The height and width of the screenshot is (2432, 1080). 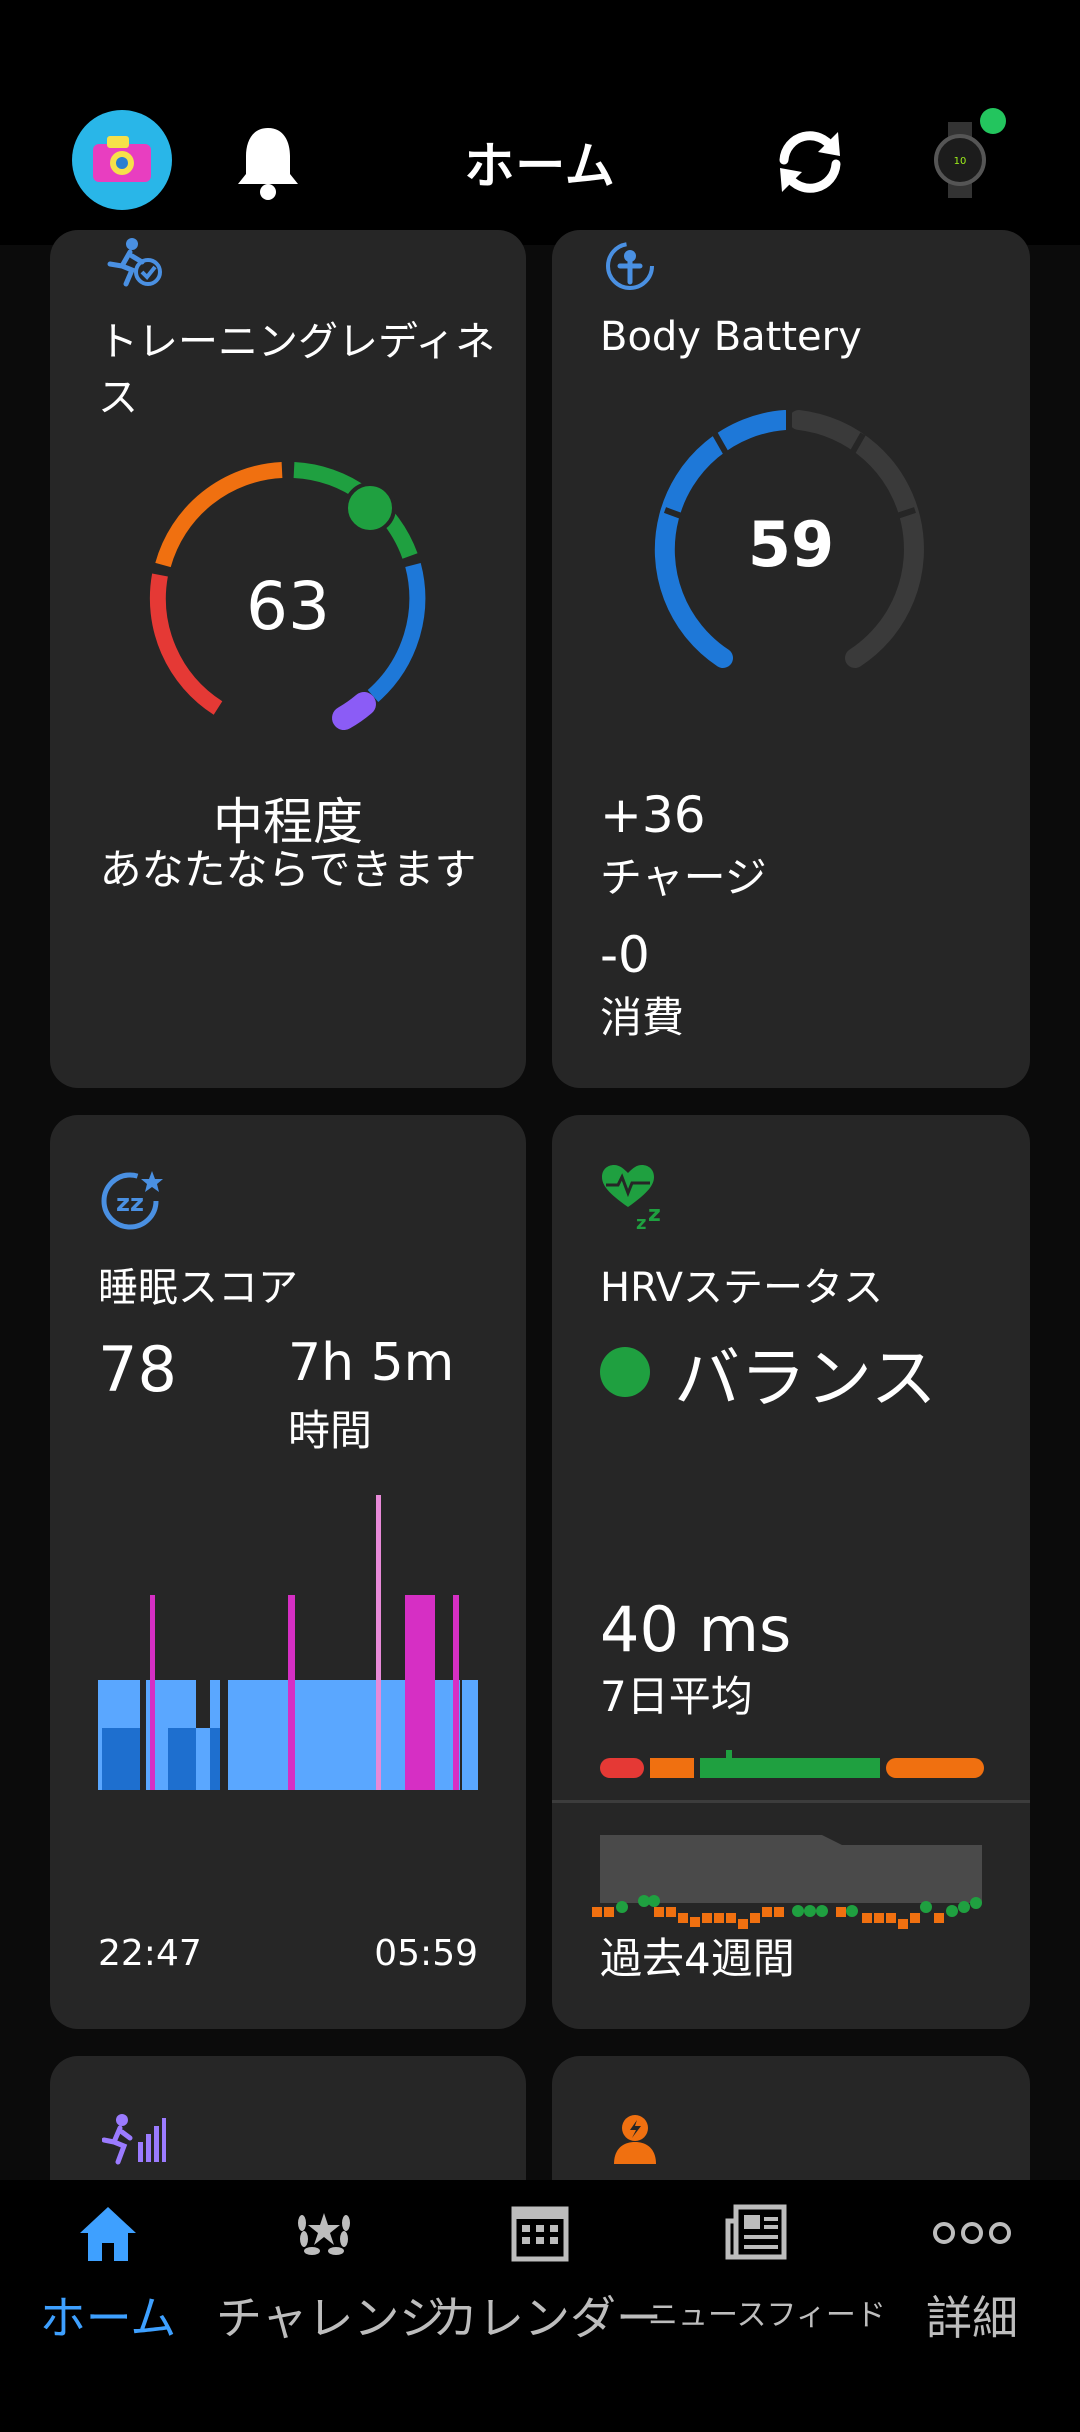 I want to click on tab-newsfeed-label: ニュースフィード, so click(x=767, y=2315).